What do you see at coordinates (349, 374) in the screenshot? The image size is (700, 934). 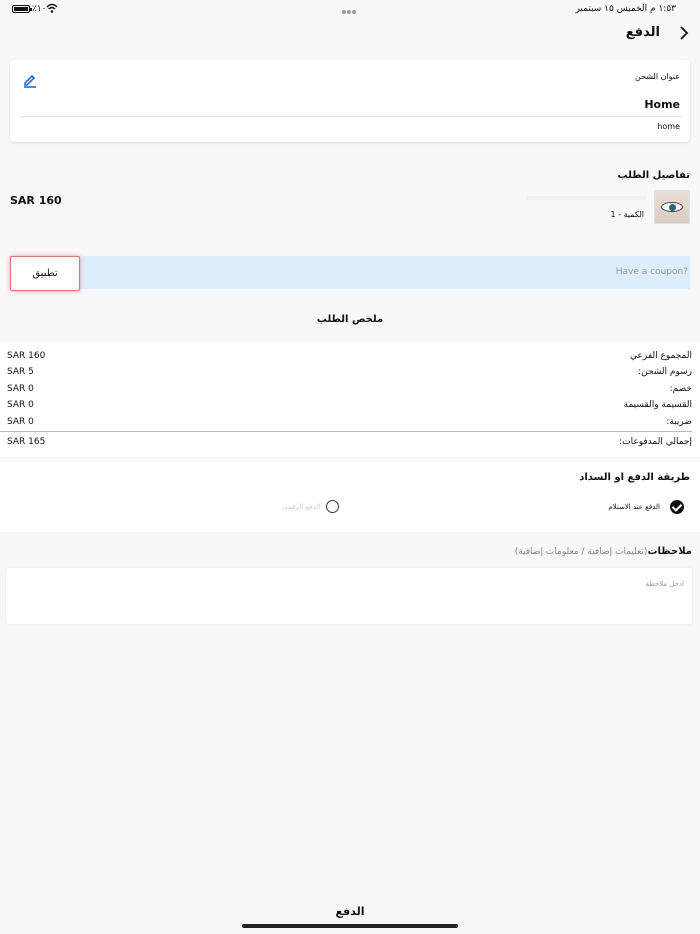 I see `summary-row: رسوم الشحن: SAR 5` at bounding box center [349, 374].